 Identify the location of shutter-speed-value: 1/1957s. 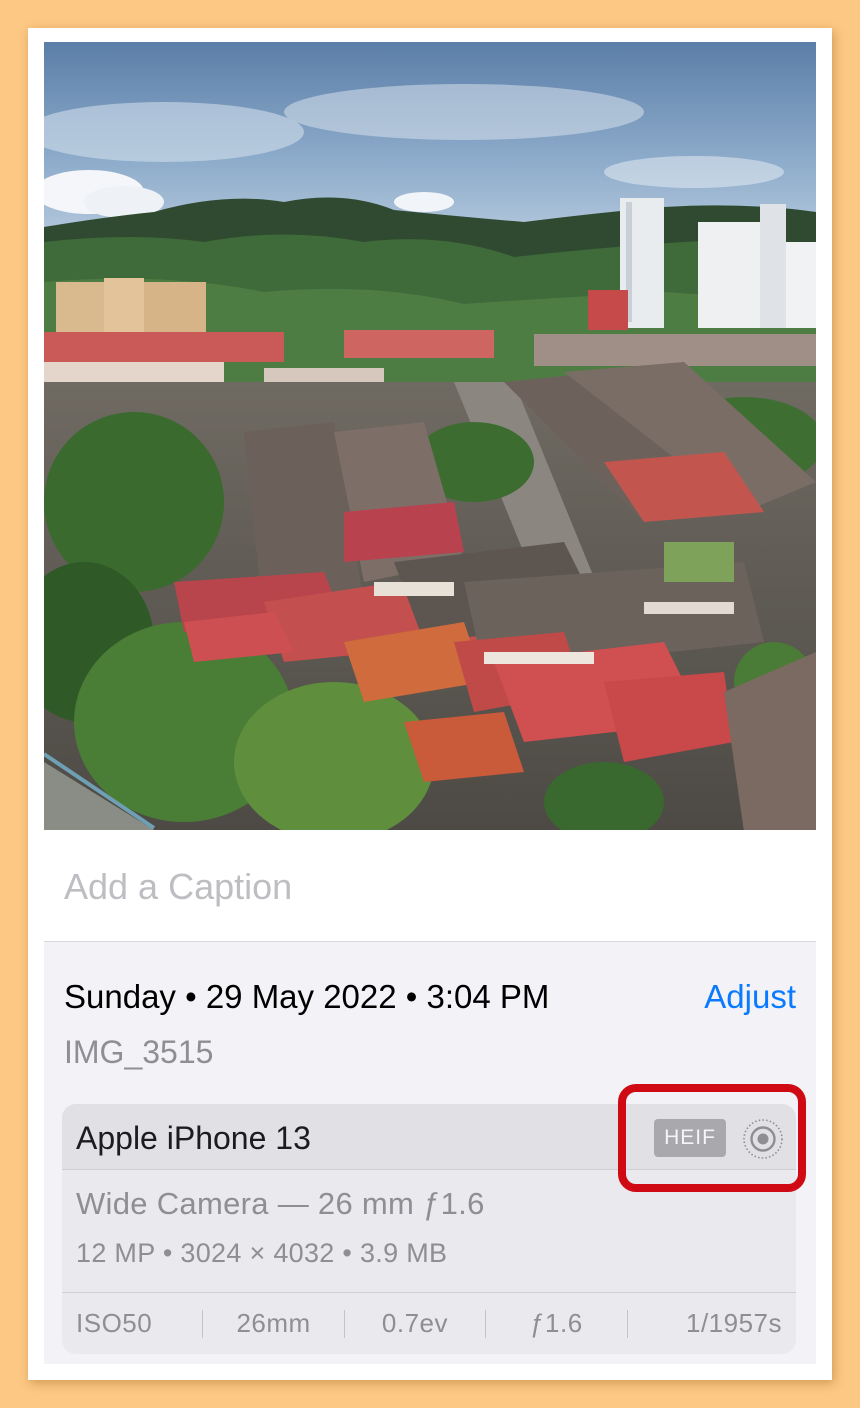
(734, 1323).